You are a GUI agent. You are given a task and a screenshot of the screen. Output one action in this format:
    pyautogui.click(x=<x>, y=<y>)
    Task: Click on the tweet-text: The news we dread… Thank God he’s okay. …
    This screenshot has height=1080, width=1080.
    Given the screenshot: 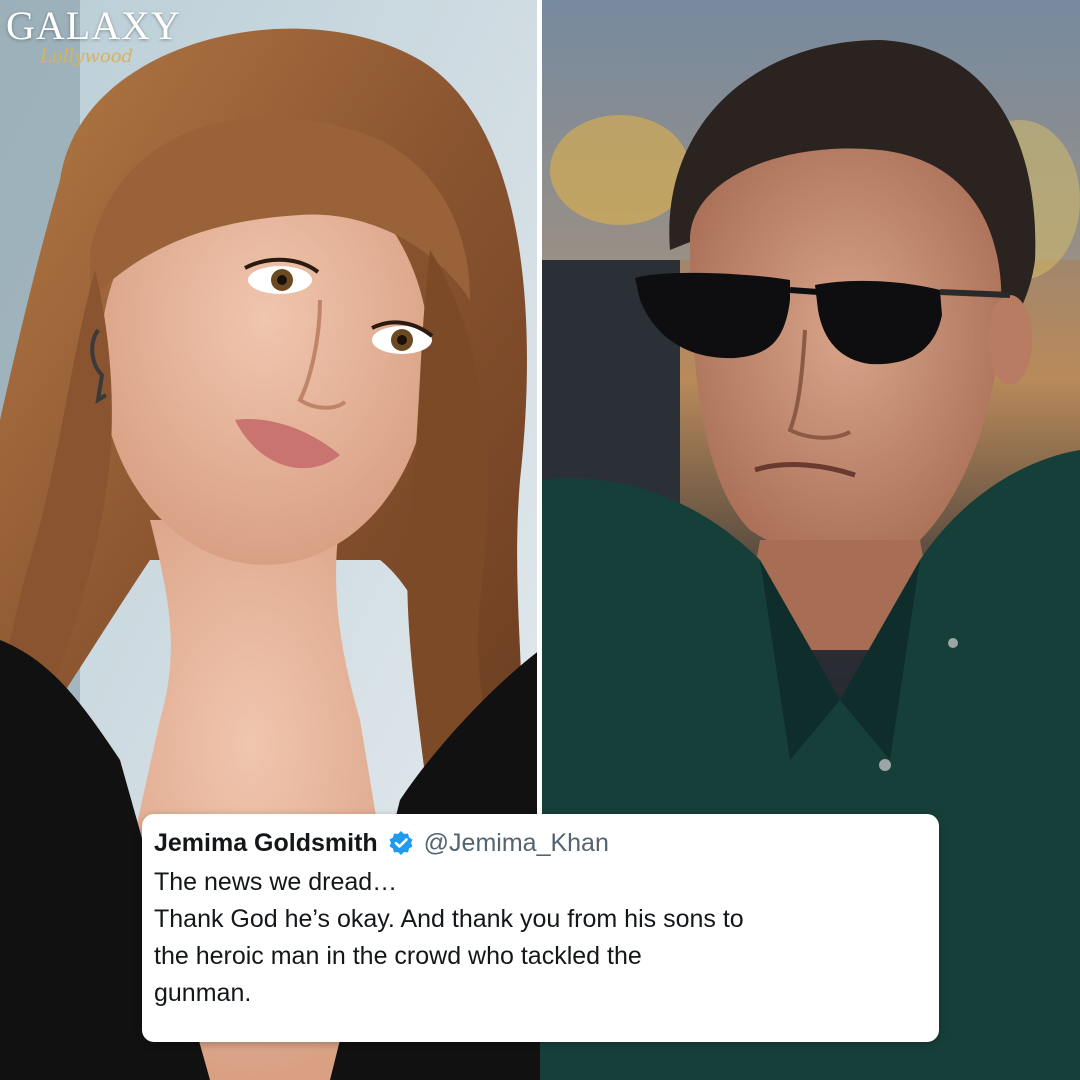 What is the action you would take?
    pyautogui.click(x=539, y=938)
    